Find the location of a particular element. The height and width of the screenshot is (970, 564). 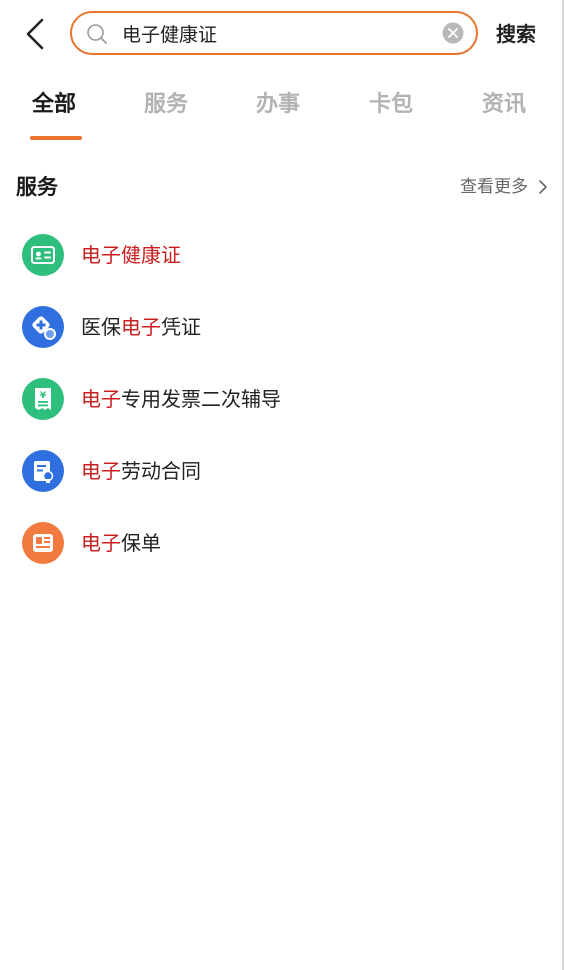

search-box is located at coordinates (274, 33).